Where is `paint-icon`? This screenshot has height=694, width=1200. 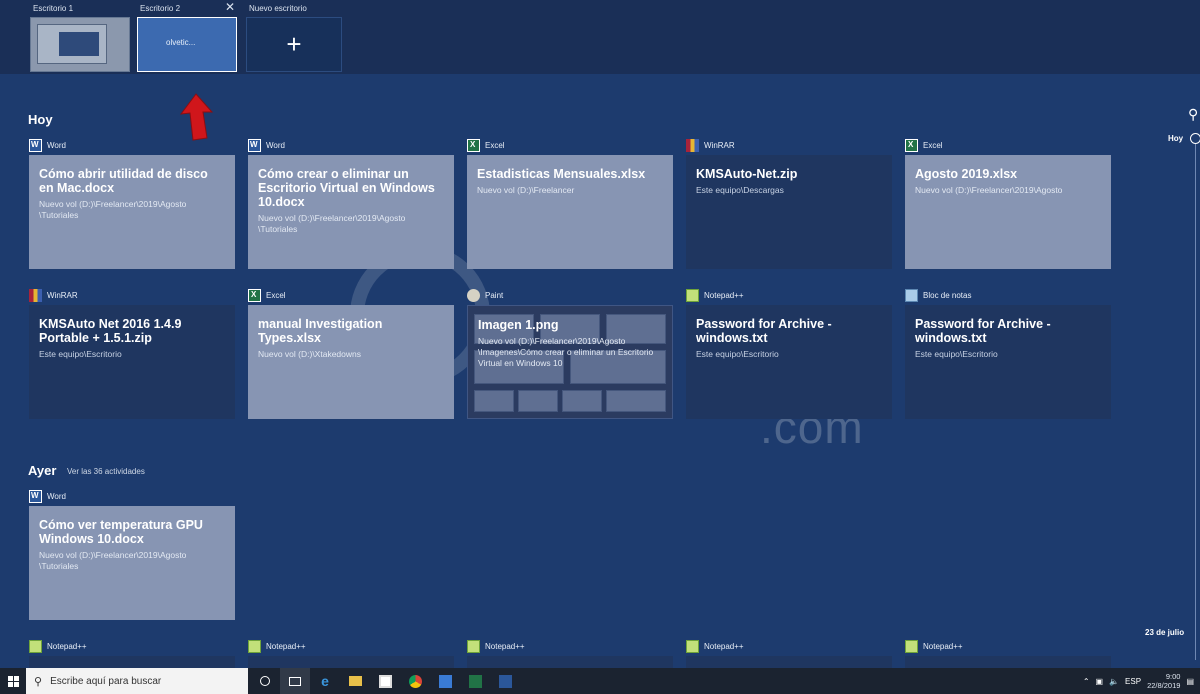 paint-icon is located at coordinates (473, 295).